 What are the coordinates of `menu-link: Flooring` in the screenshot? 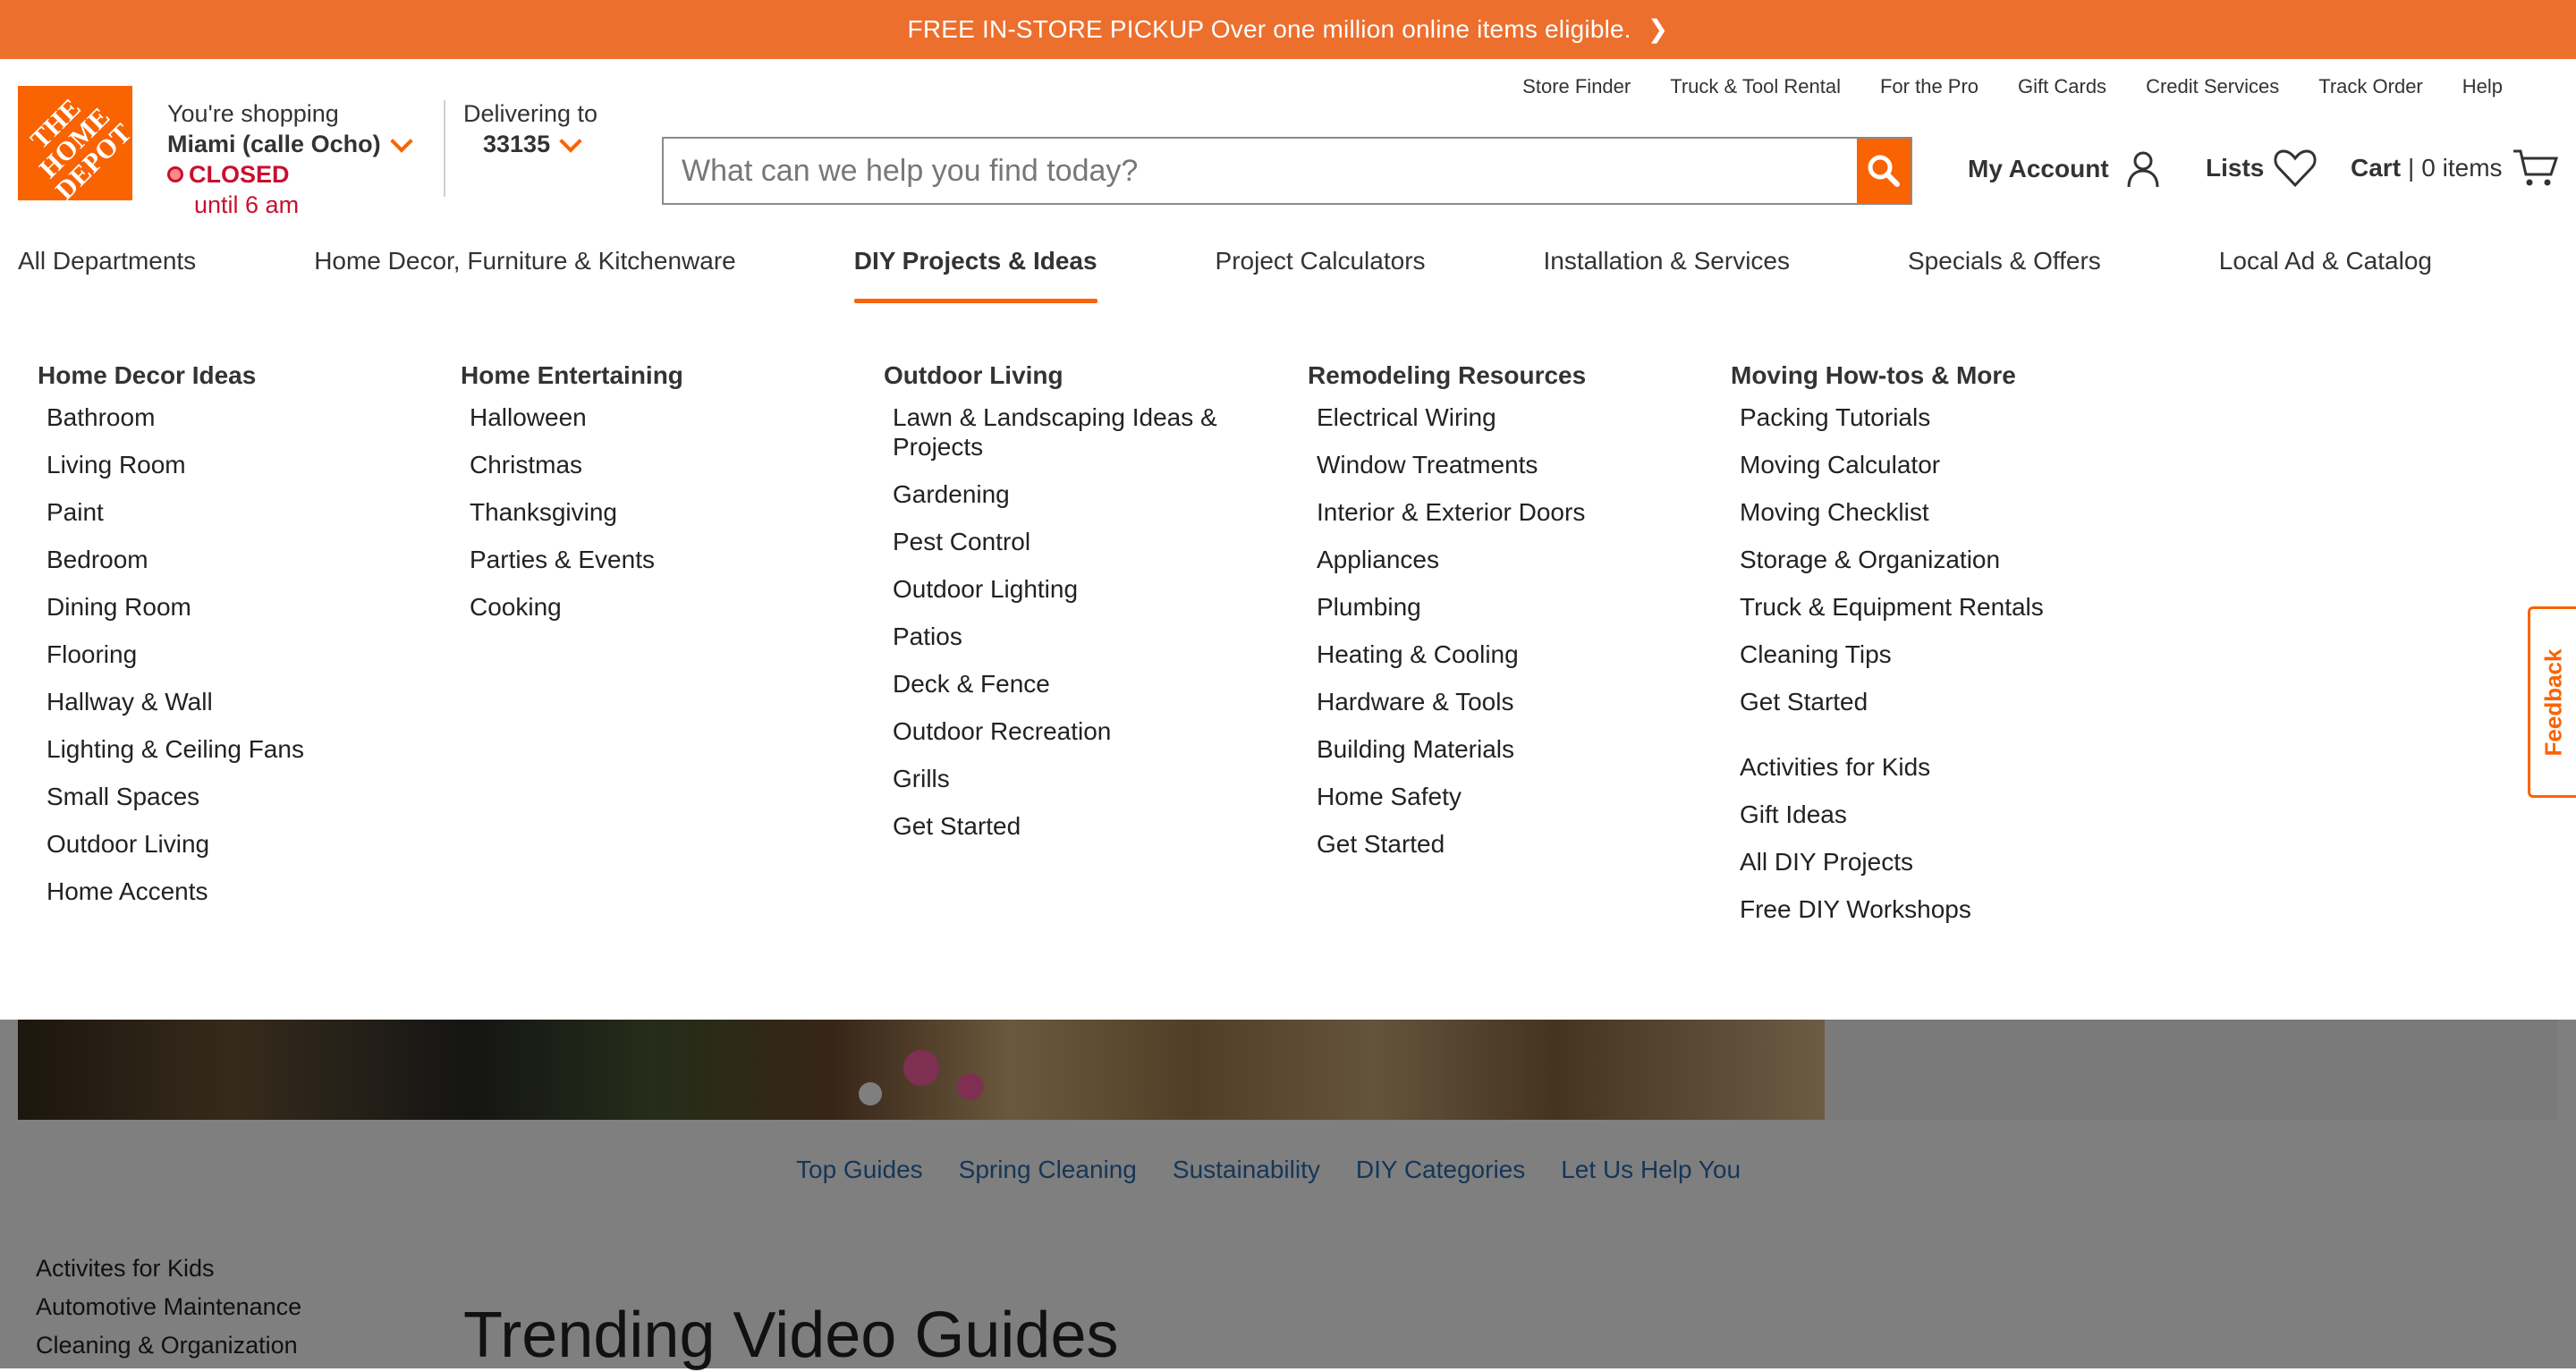 It's located at (239, 654).